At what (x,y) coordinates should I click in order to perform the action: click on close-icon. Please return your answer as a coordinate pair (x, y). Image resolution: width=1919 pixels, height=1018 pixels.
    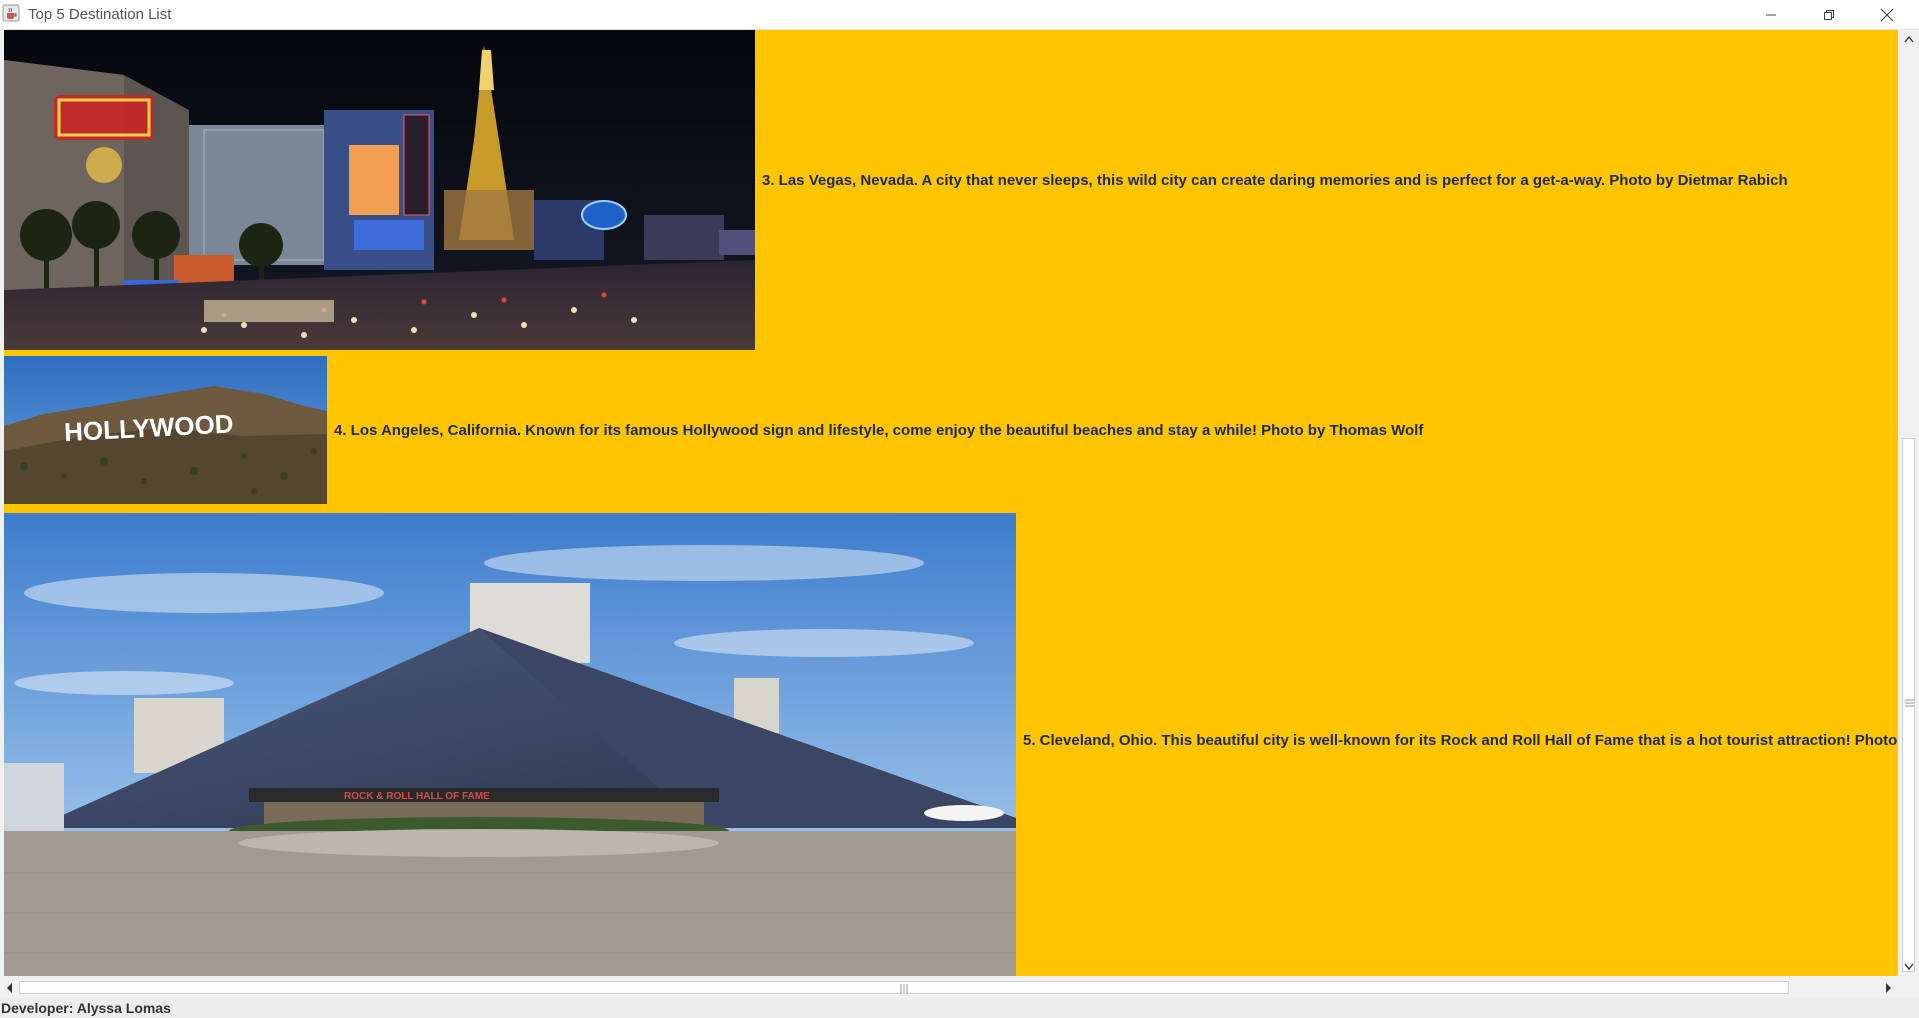
    Looking at the image, I should click on (1887, 14).